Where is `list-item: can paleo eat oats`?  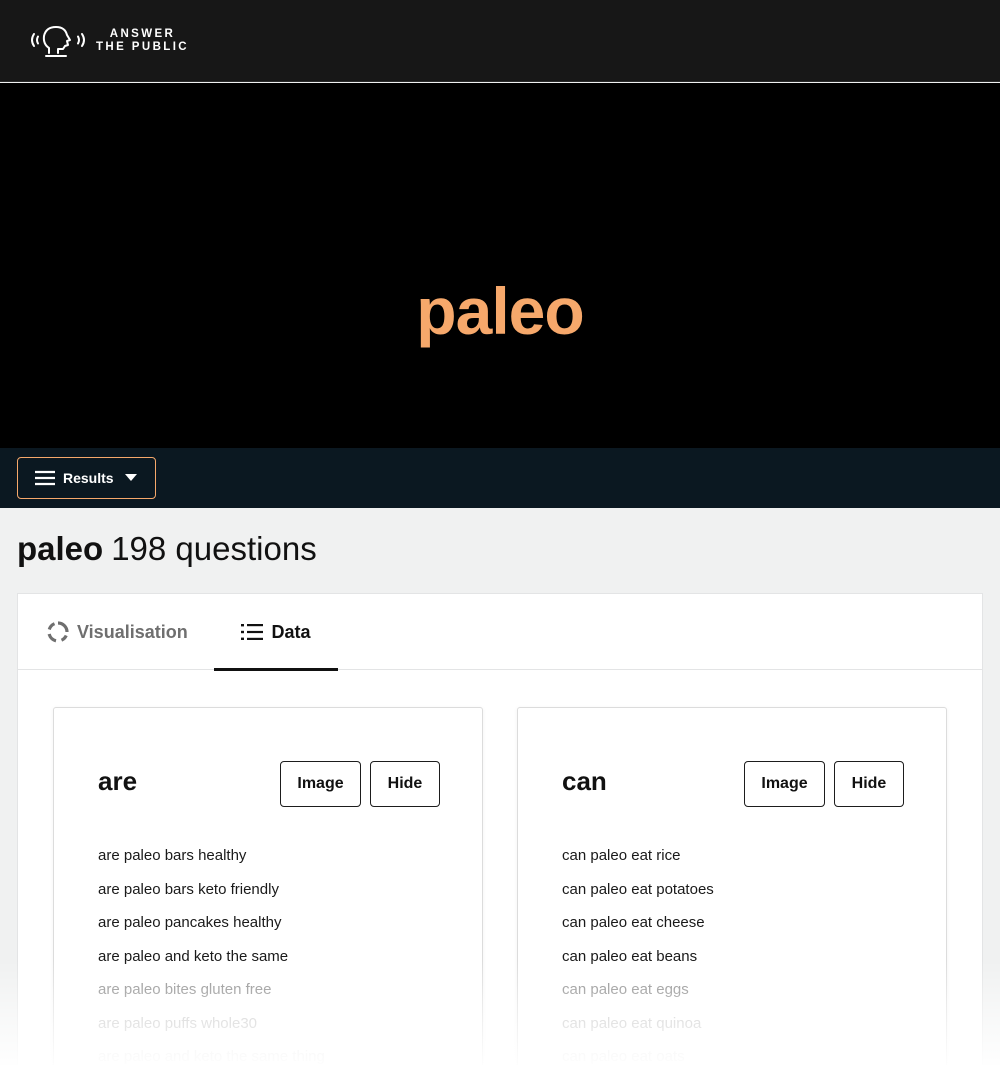
list-item: can paleo eat oats is located at coordinates (638, 1055).